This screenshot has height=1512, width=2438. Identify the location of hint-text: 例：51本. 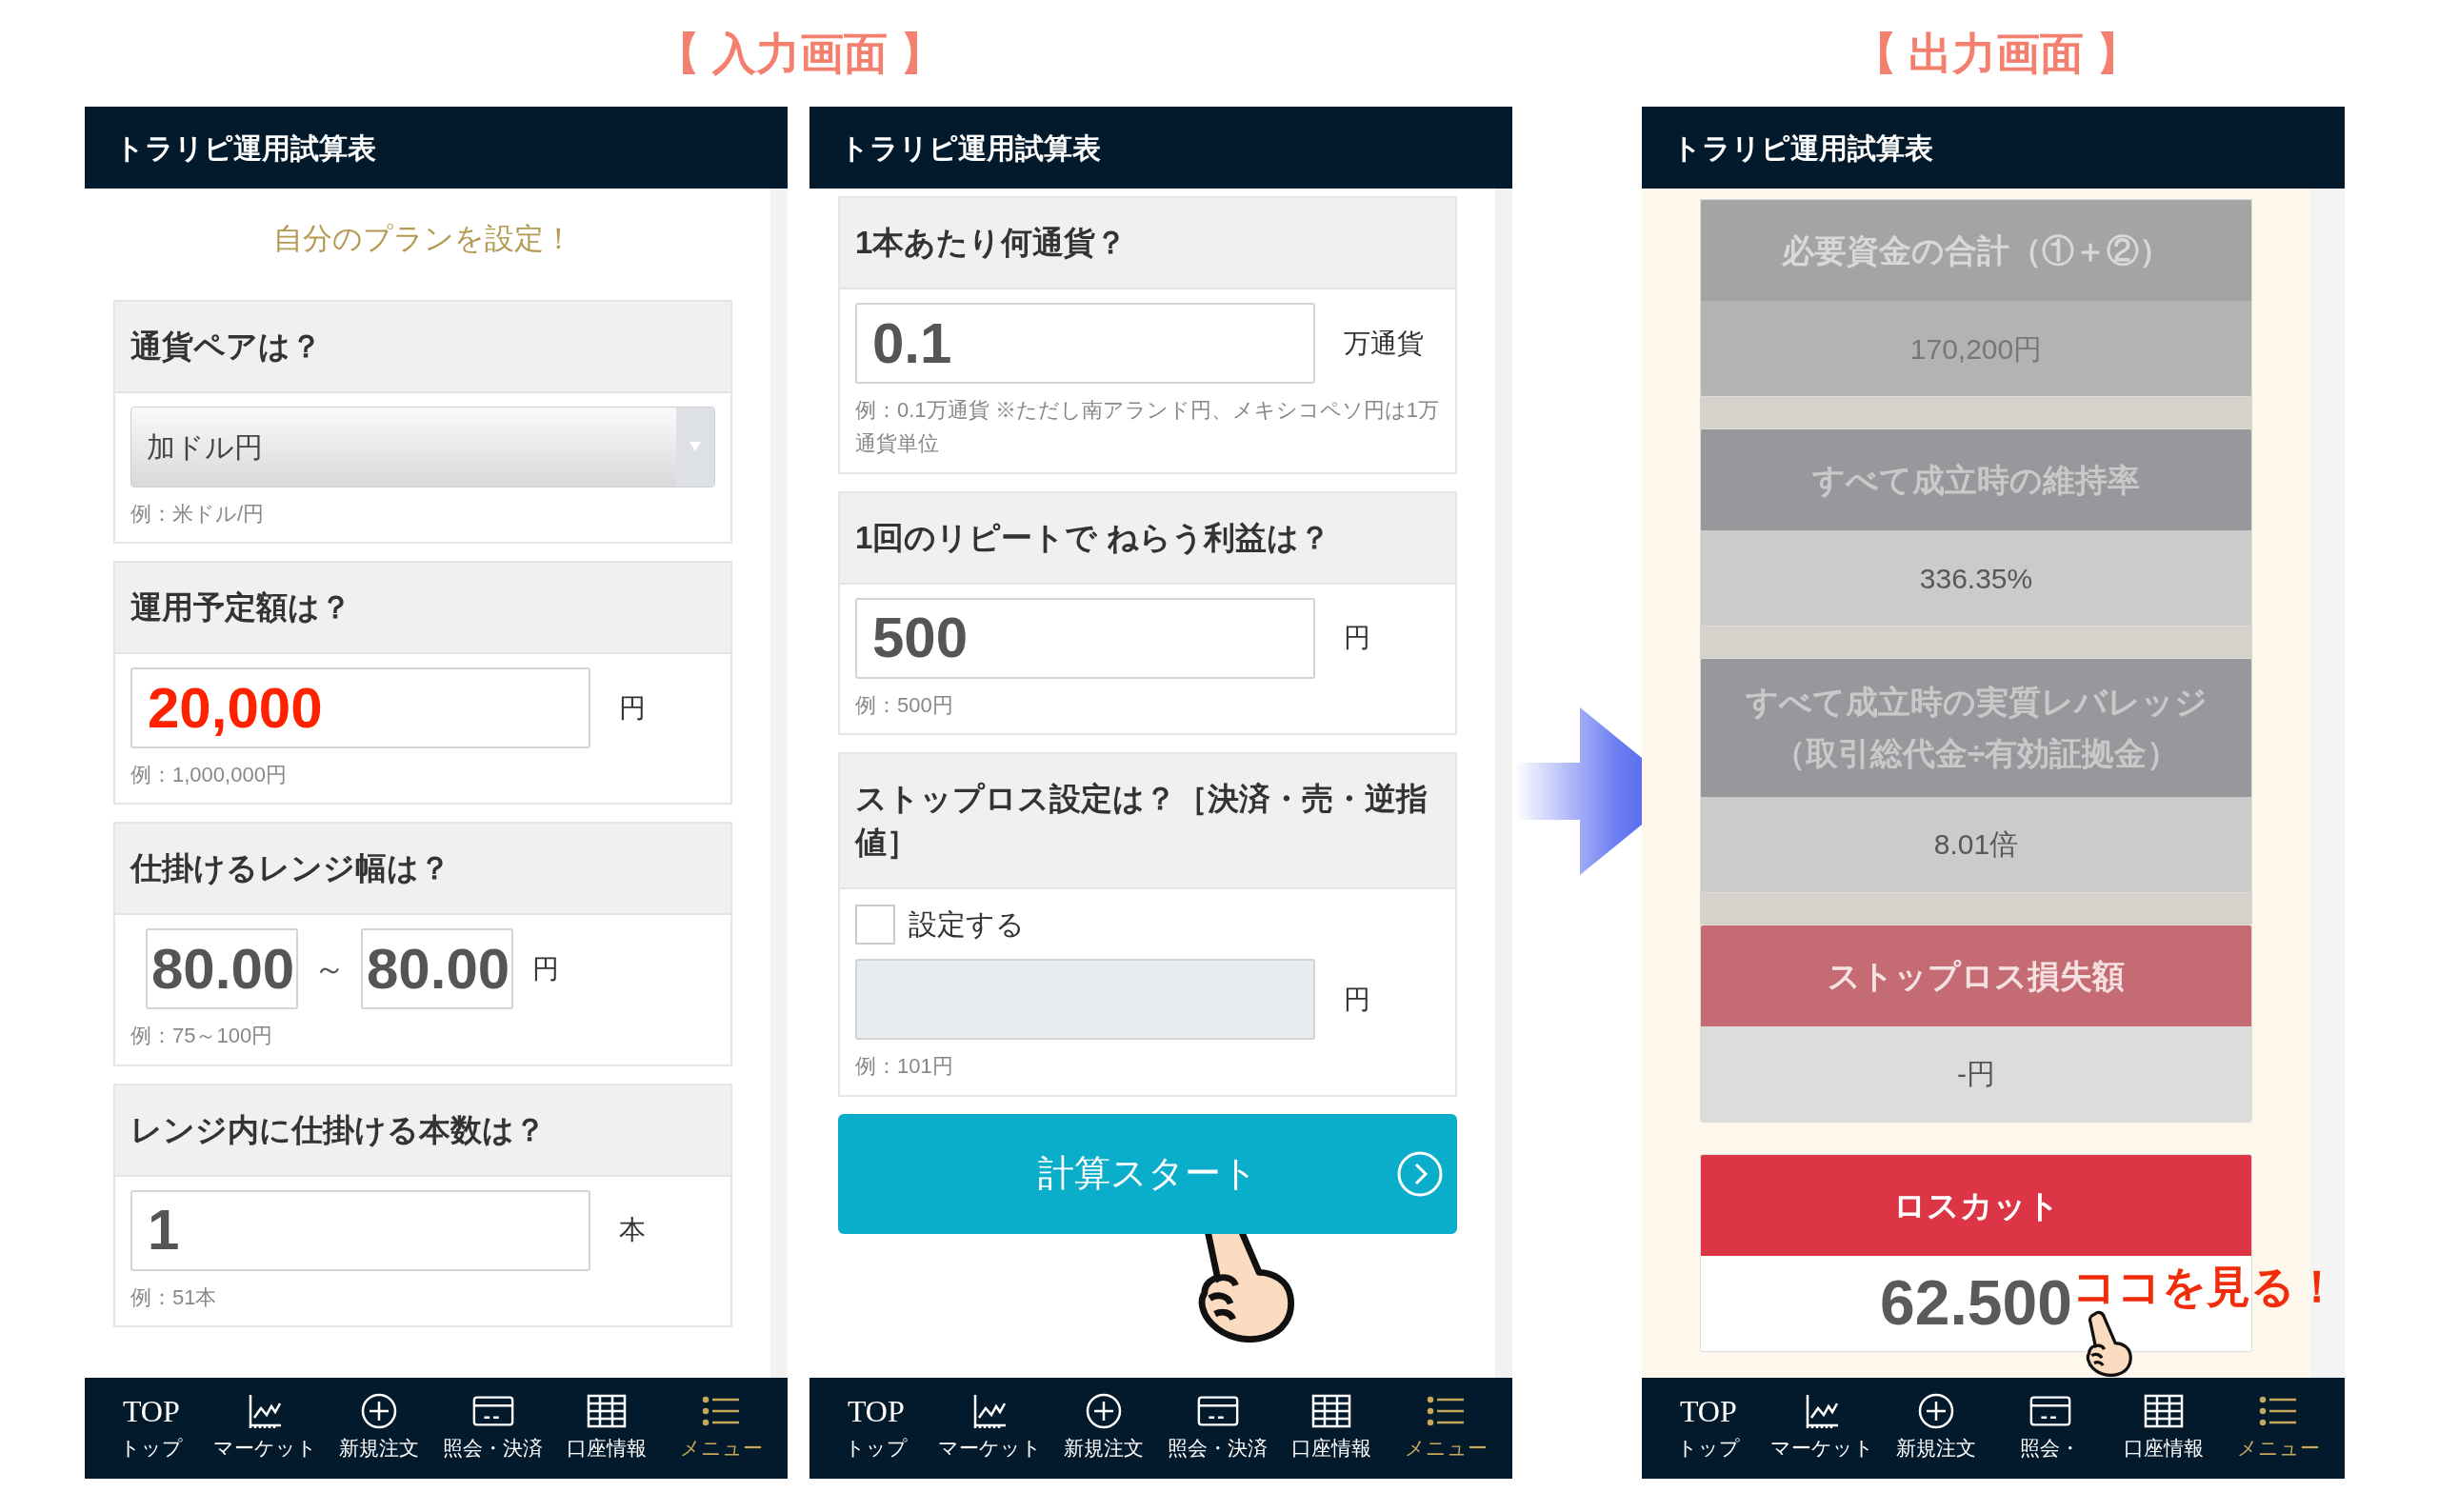
(174, 1297).